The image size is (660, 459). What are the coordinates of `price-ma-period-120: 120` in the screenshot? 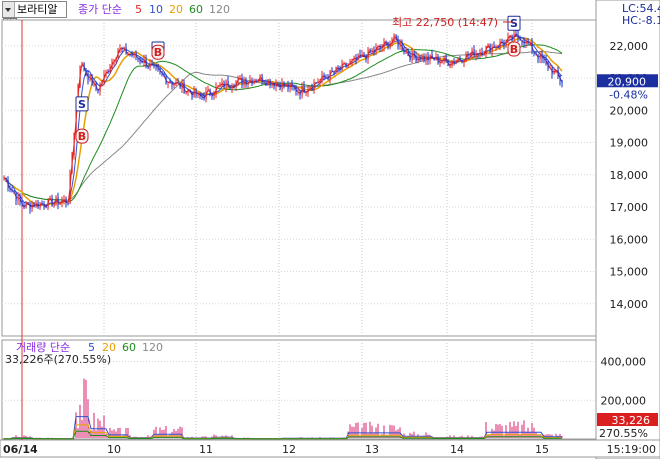 It's located at (219, 9).